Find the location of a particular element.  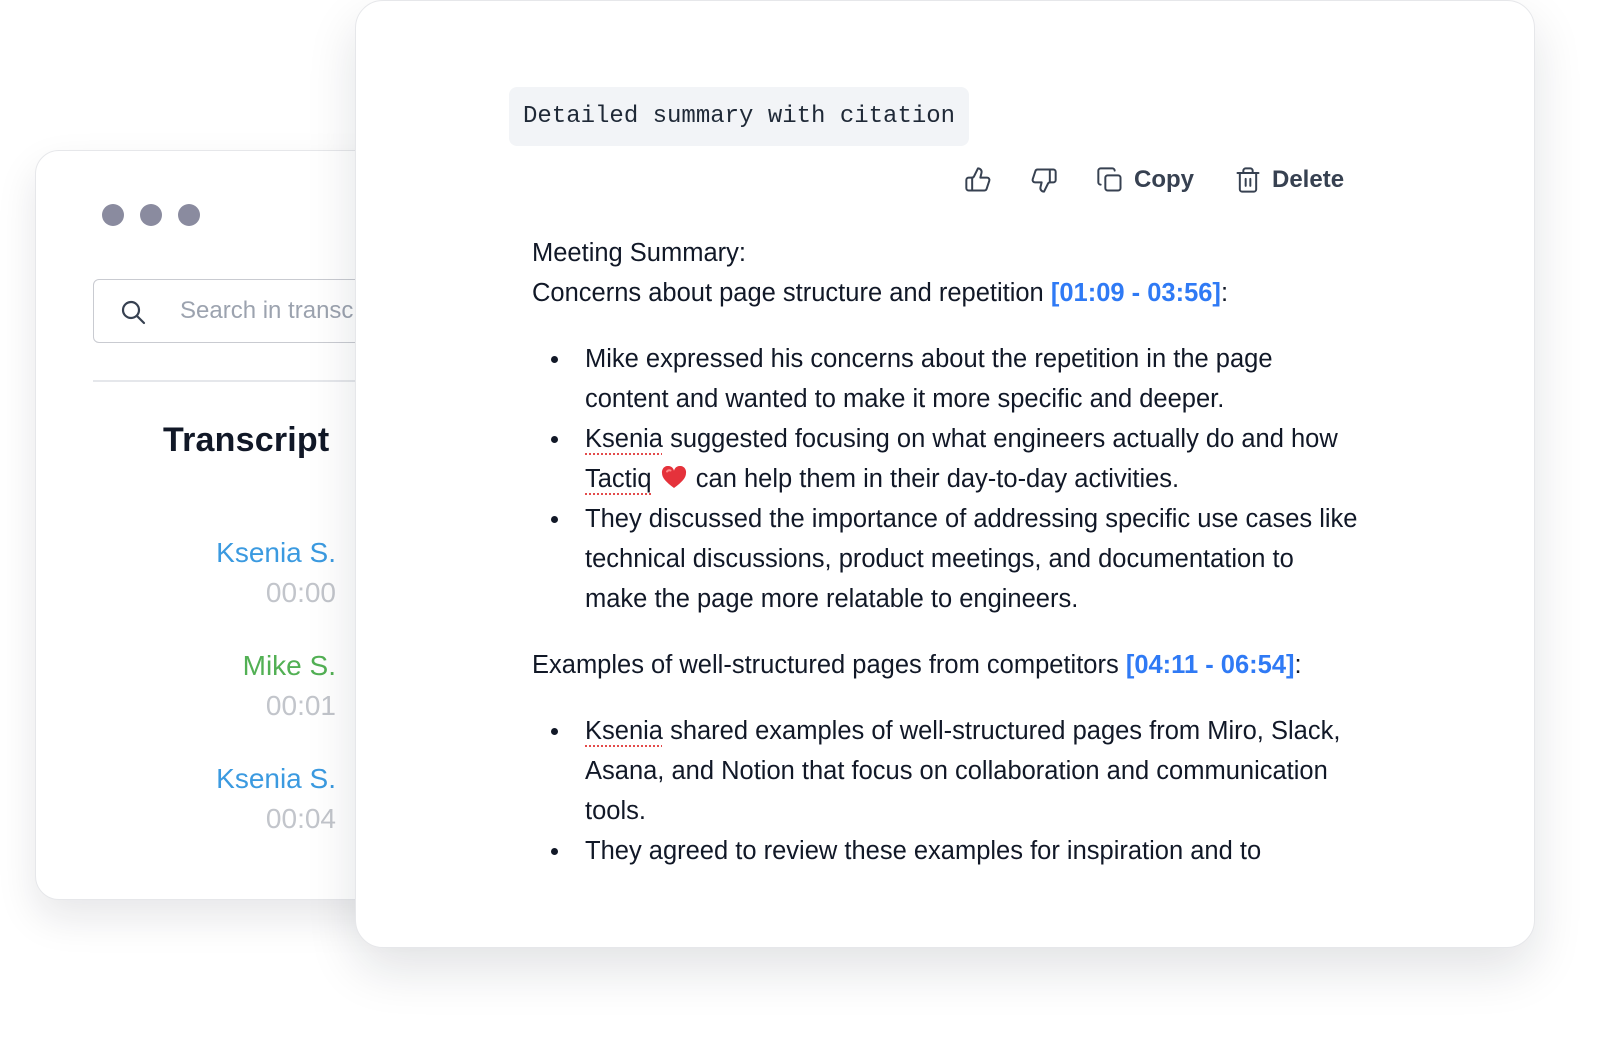

delete-label: Delete is located at coordinates (1308, 179).